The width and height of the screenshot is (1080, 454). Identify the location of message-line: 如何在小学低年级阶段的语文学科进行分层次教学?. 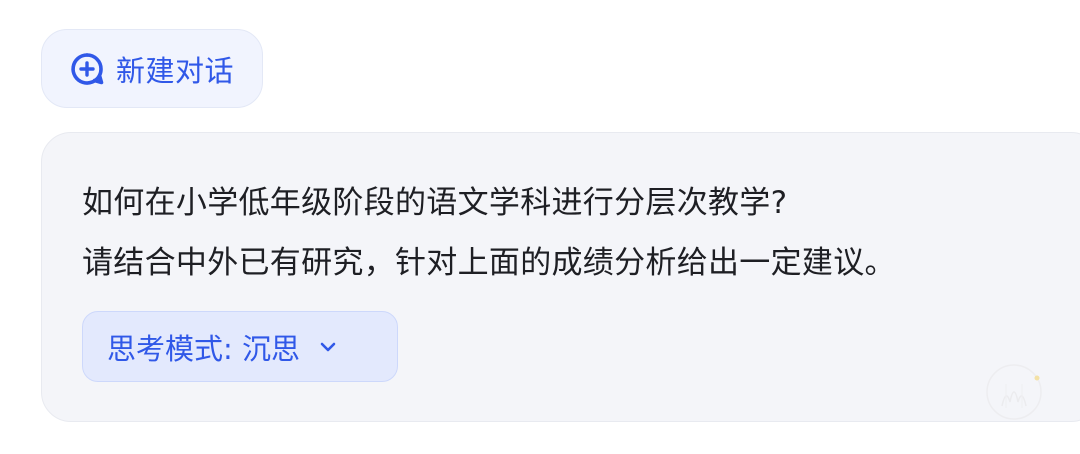
(435, 203).